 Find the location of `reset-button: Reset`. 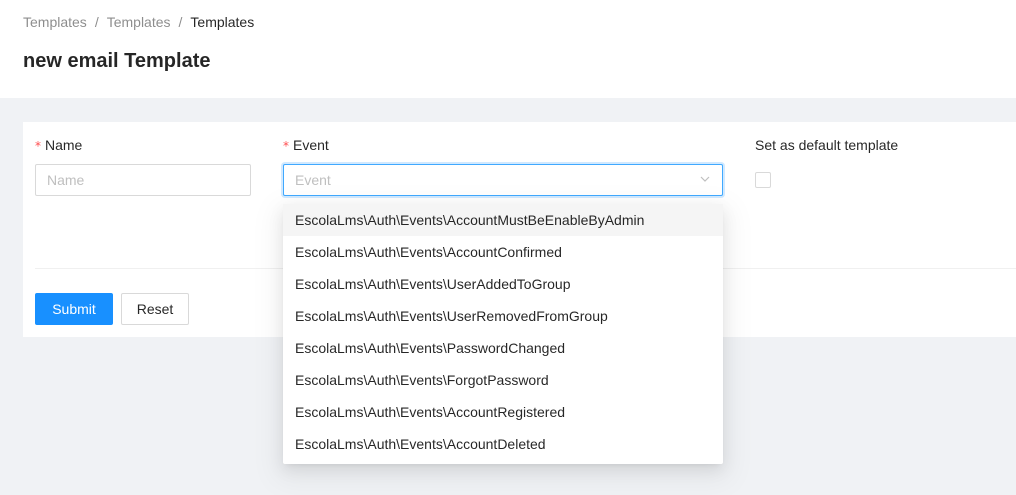

reset-button: Reset is located at coordinates (155, 309).